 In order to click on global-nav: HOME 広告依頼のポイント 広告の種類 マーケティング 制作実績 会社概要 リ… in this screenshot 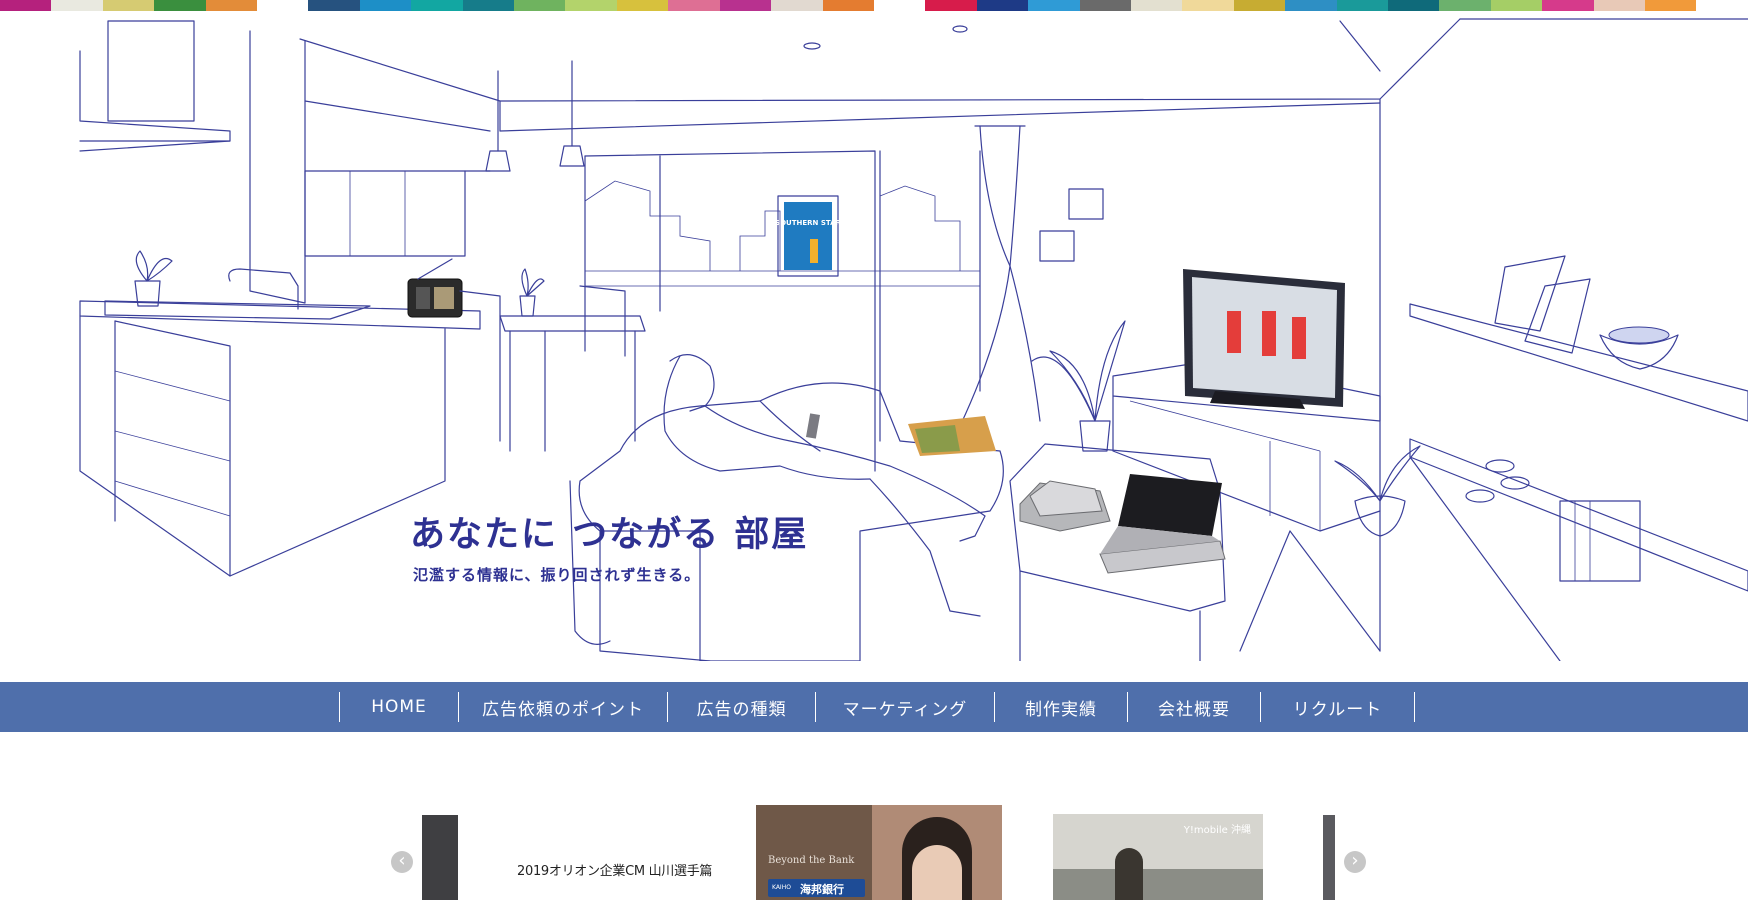, I will do `click(874, 707)`.